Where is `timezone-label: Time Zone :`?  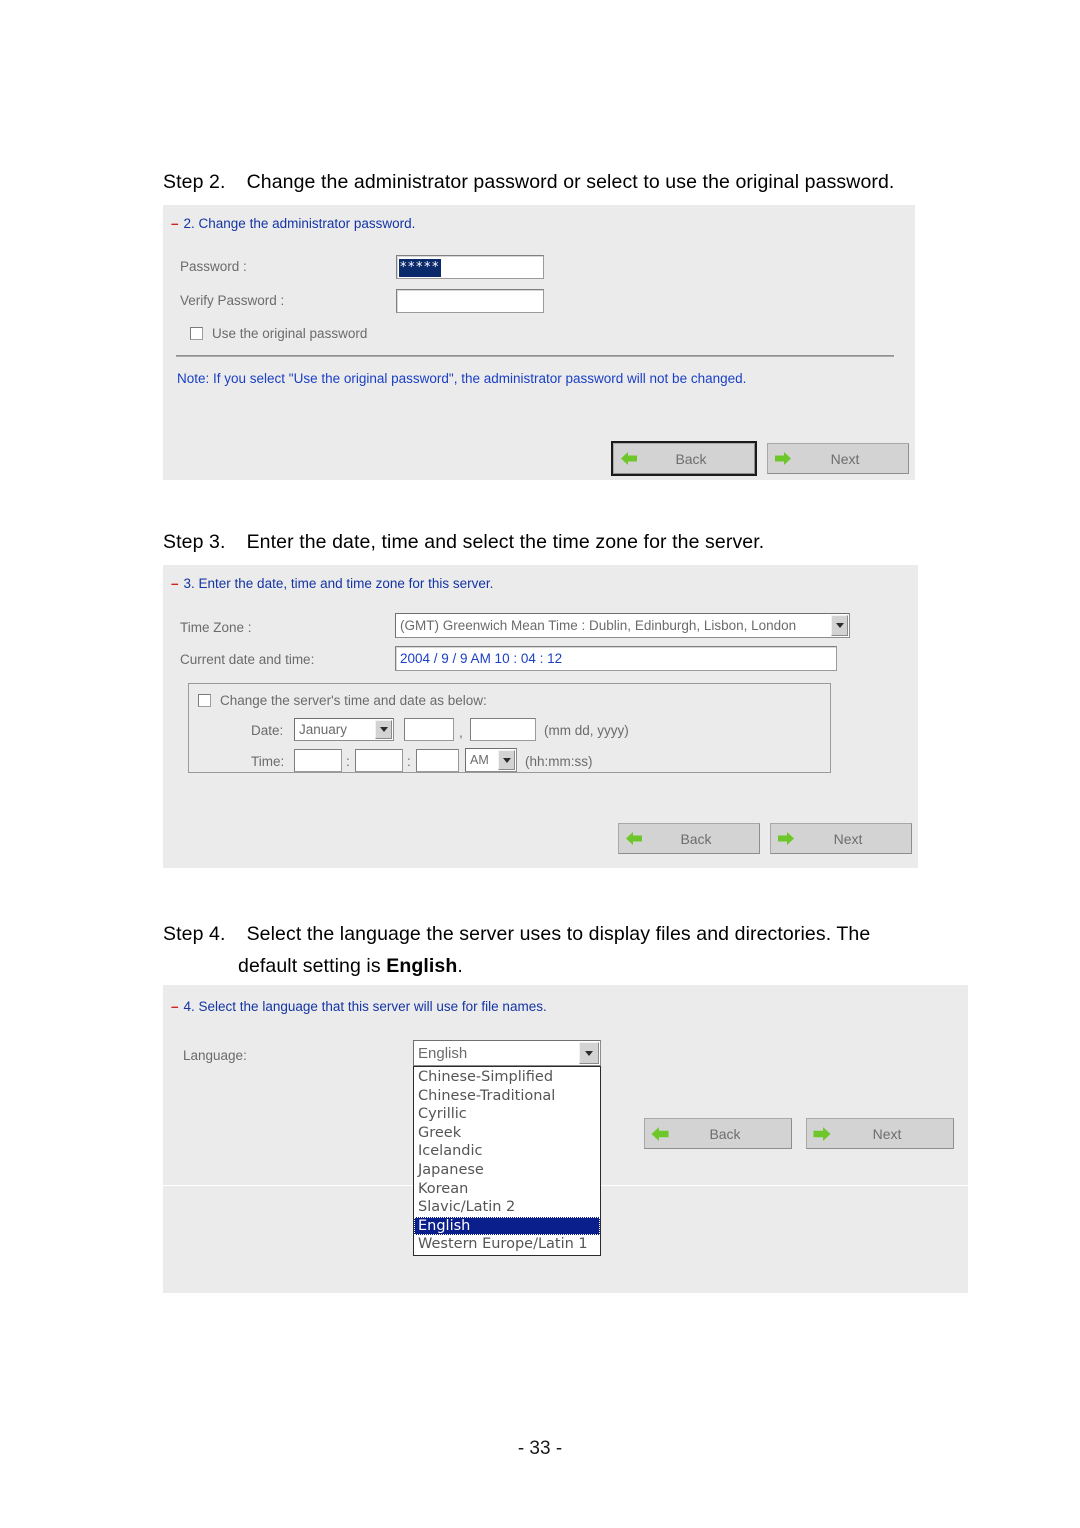
timezone-label: Time Zone : is located at coordinates (216, 627).